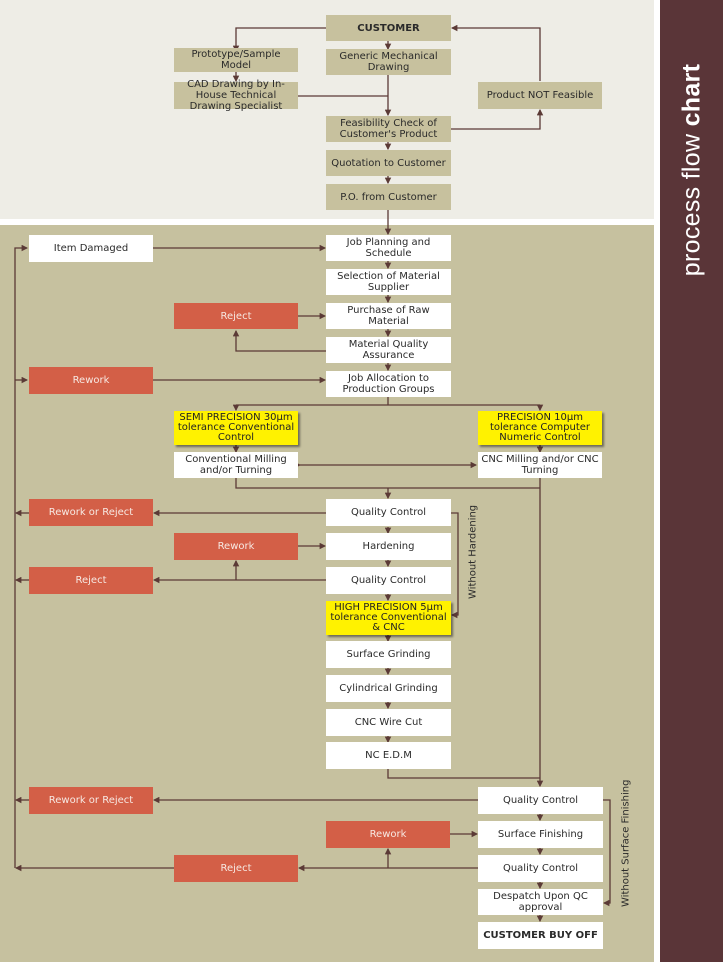 Image resolution: width=723 pixels, height=962 pixels. I want to click on node-rework-hardening: Rework, so click(236, 546).